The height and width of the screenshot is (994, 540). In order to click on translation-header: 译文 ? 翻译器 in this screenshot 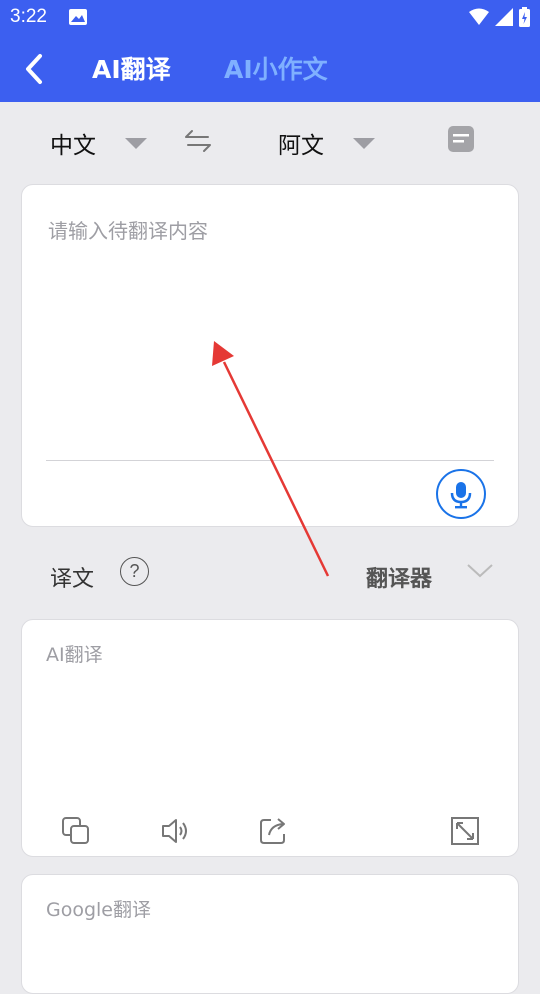, I will do `click(270, 576)`.